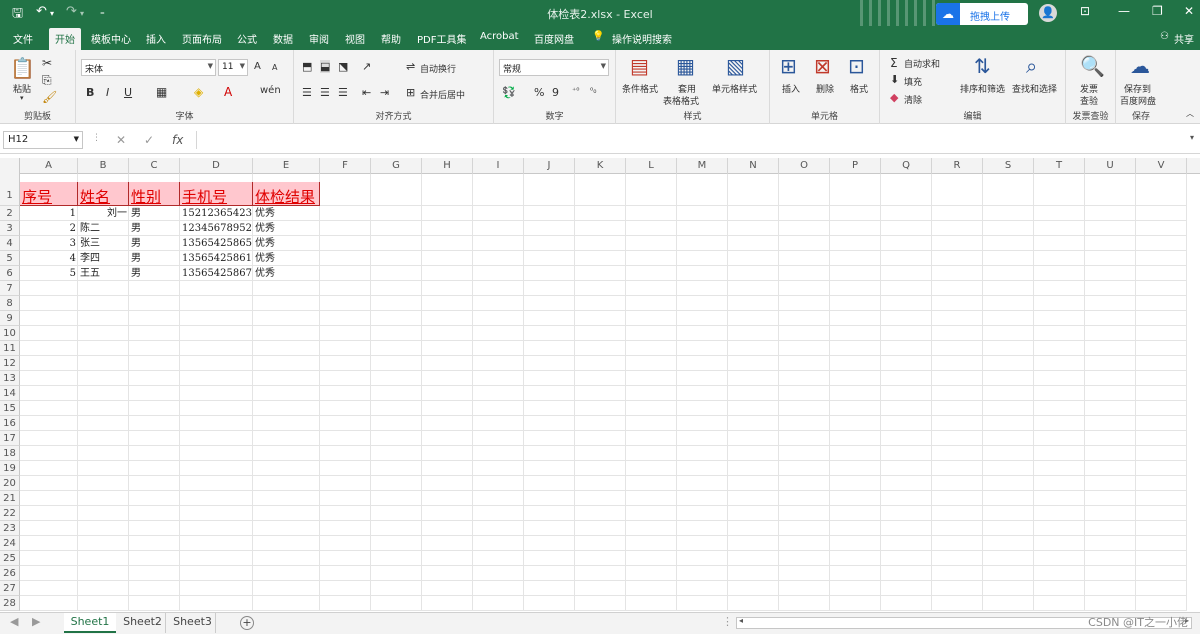  What do you see at coordinates (216, 194) in the screenshot?
I see `cell-header-phone: 手机号` at bounding box center [216, 194].